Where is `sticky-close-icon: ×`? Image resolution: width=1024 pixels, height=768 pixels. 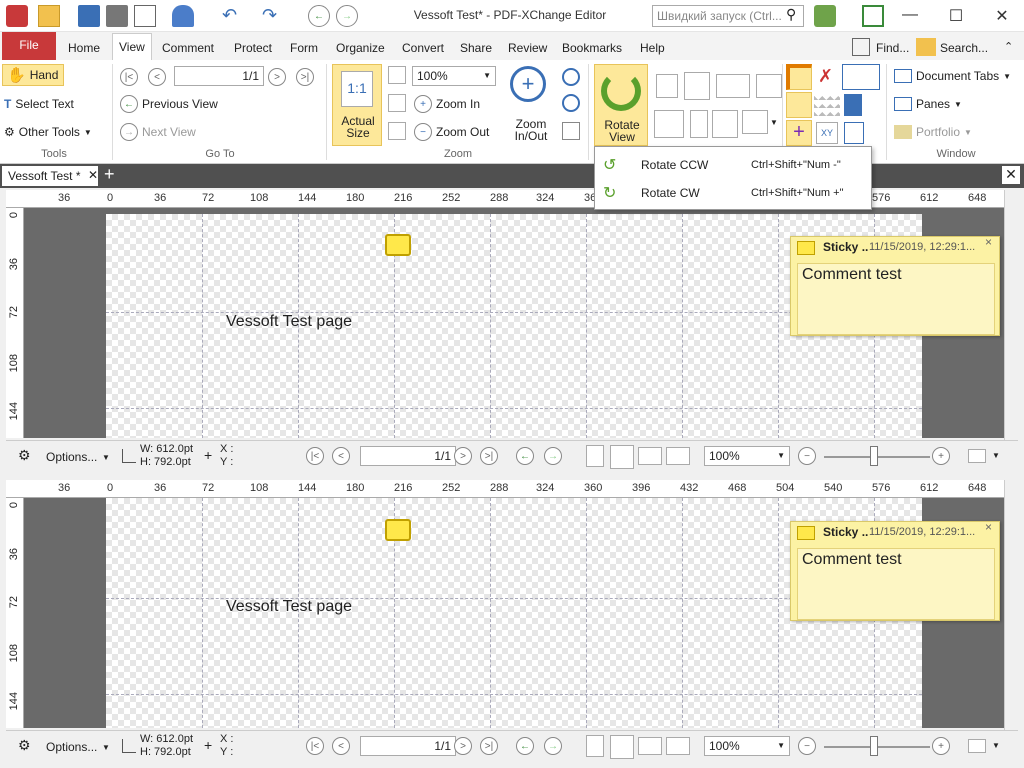 sticky-close-icon: × is located at coordinates (988, 527).